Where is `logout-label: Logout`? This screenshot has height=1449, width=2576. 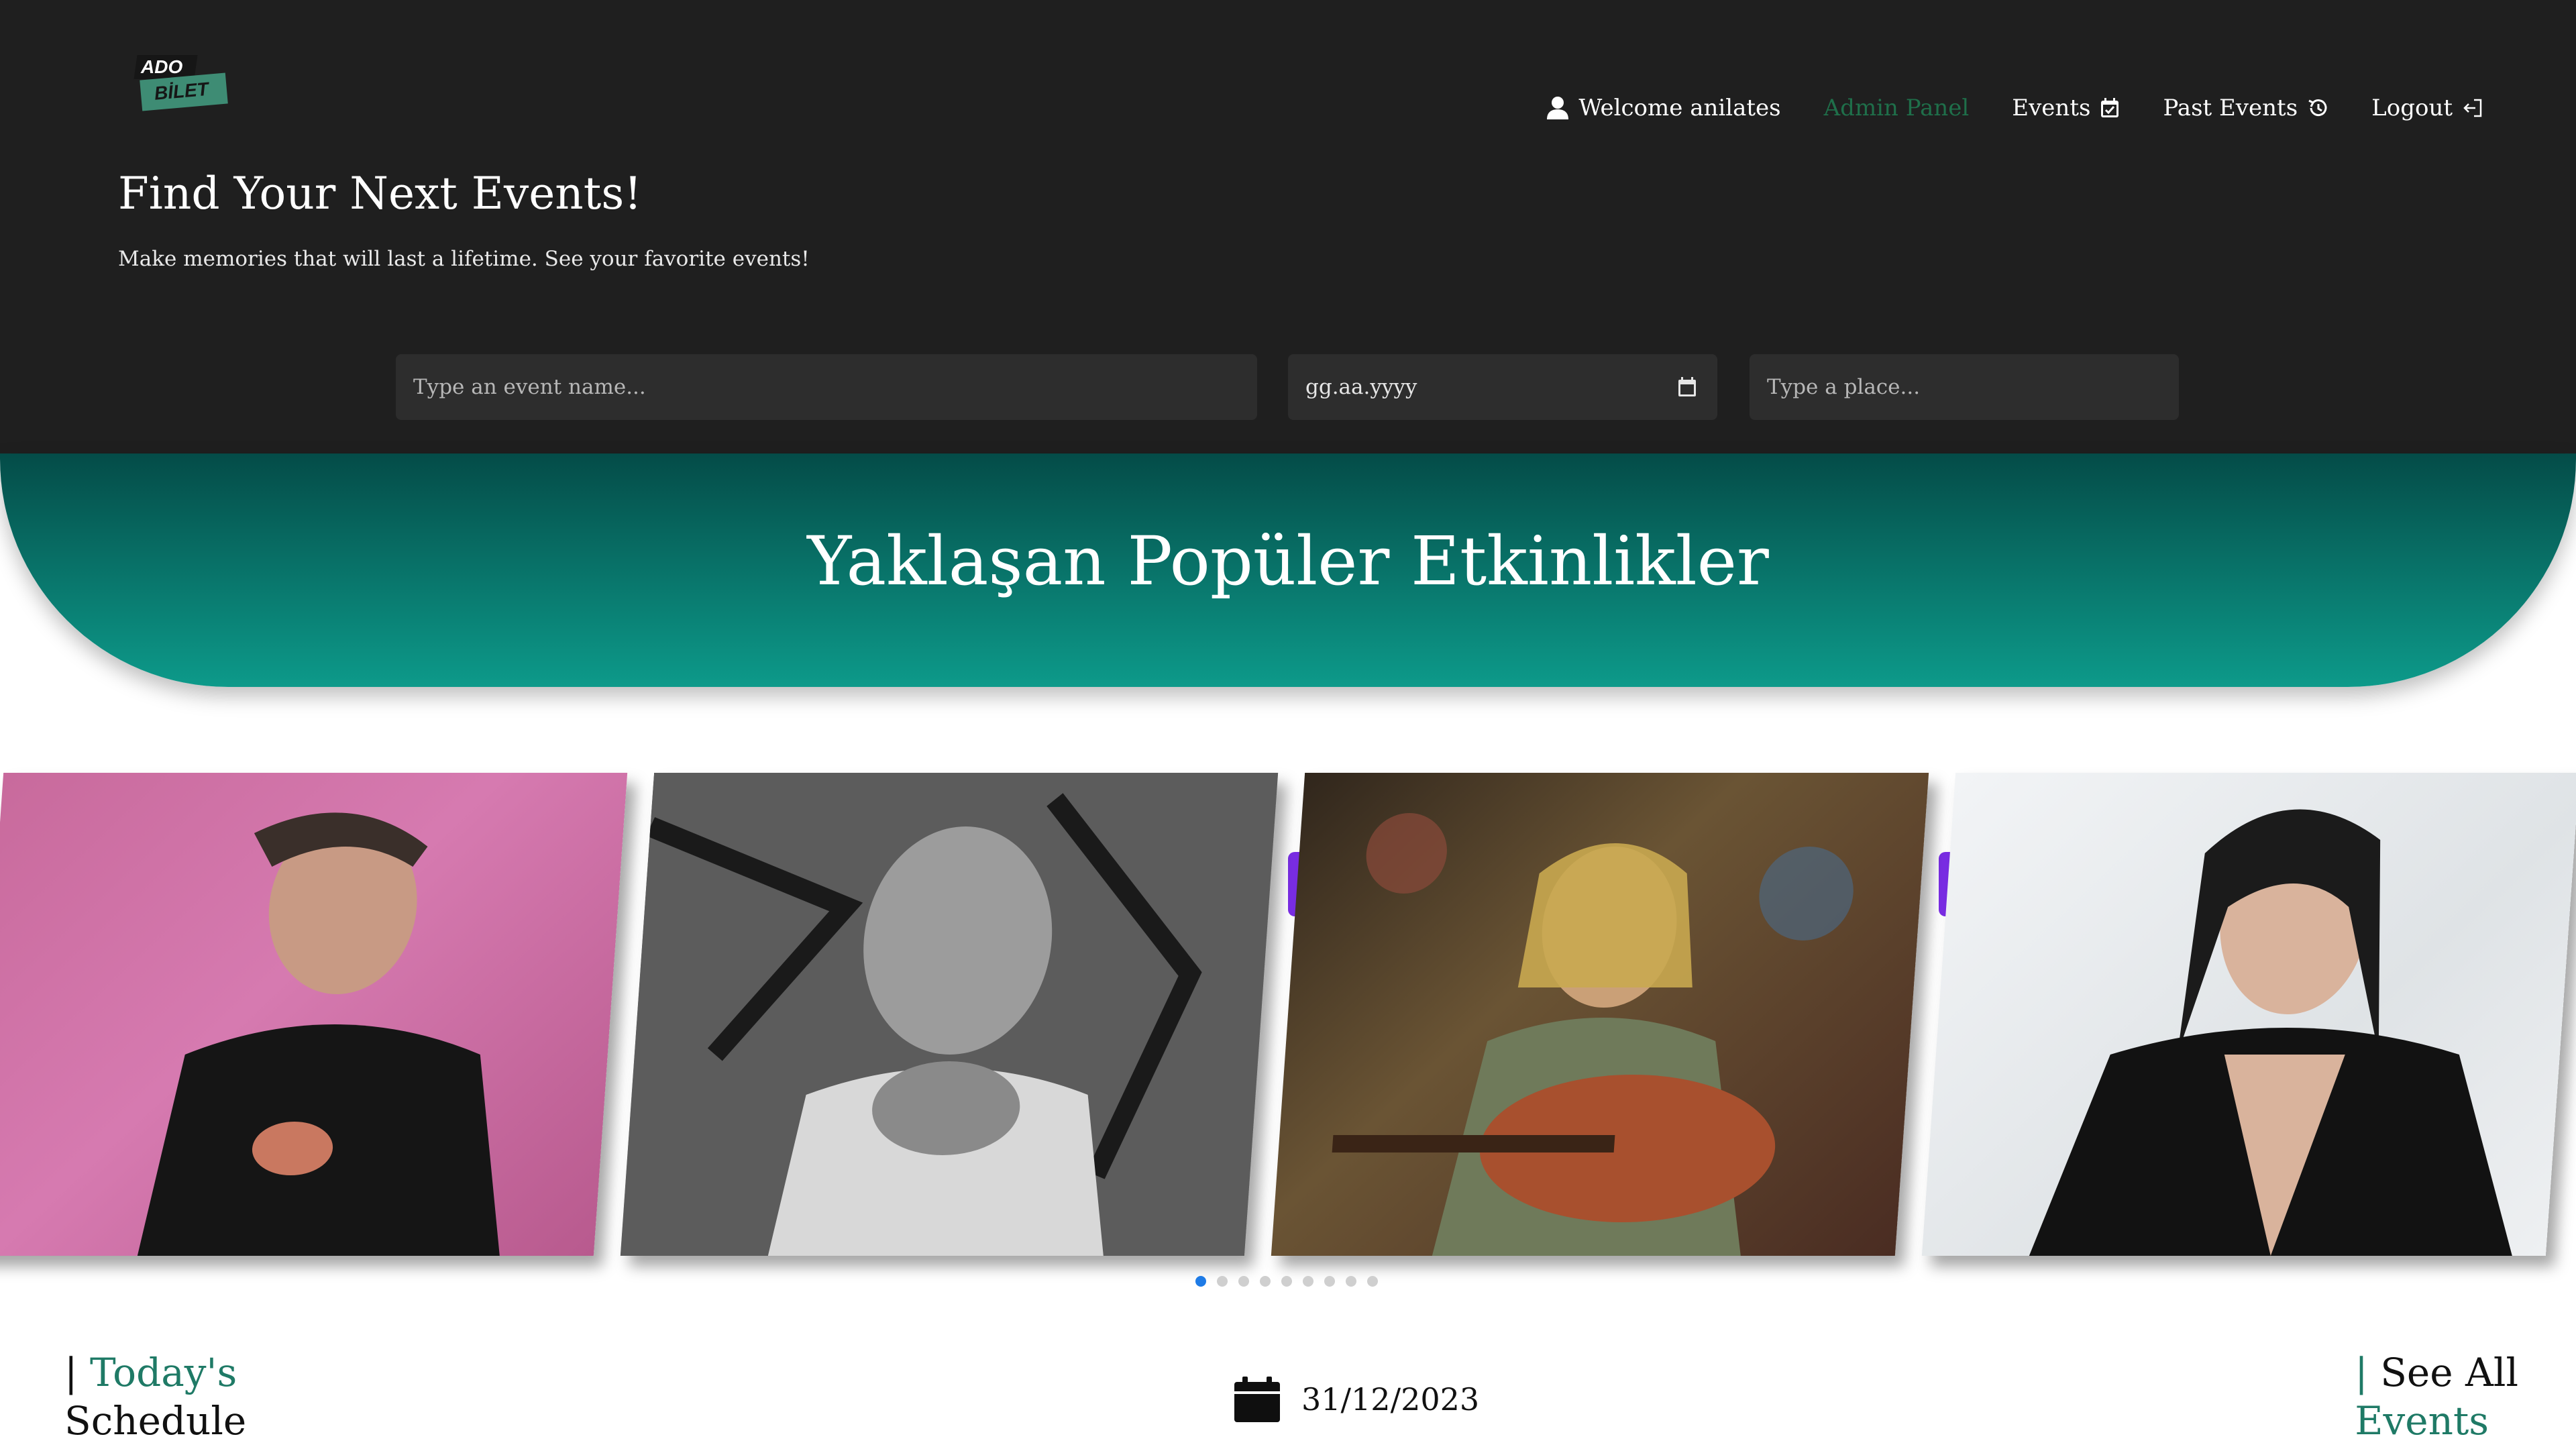 logout-label: Logout is located at coordinates (2412, 108).